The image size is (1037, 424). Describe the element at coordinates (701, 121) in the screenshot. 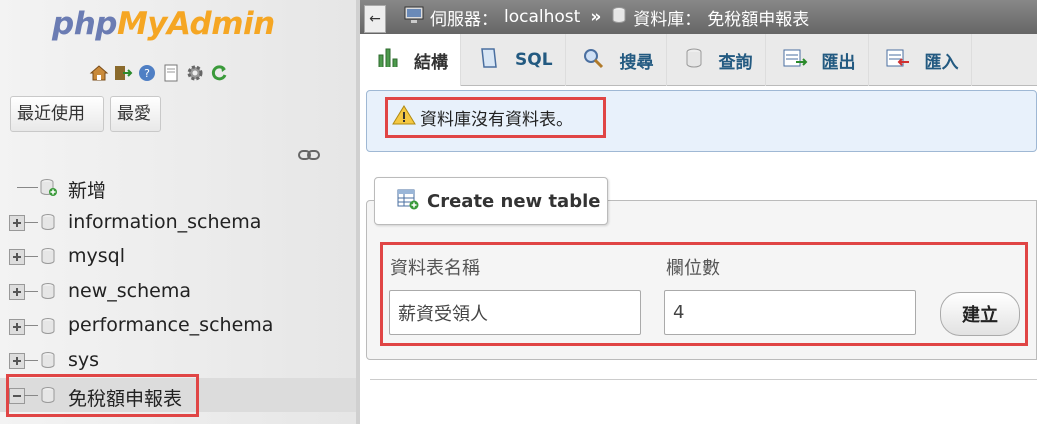

I see `notice-box: 資料庫沒有資料表。` at that location.